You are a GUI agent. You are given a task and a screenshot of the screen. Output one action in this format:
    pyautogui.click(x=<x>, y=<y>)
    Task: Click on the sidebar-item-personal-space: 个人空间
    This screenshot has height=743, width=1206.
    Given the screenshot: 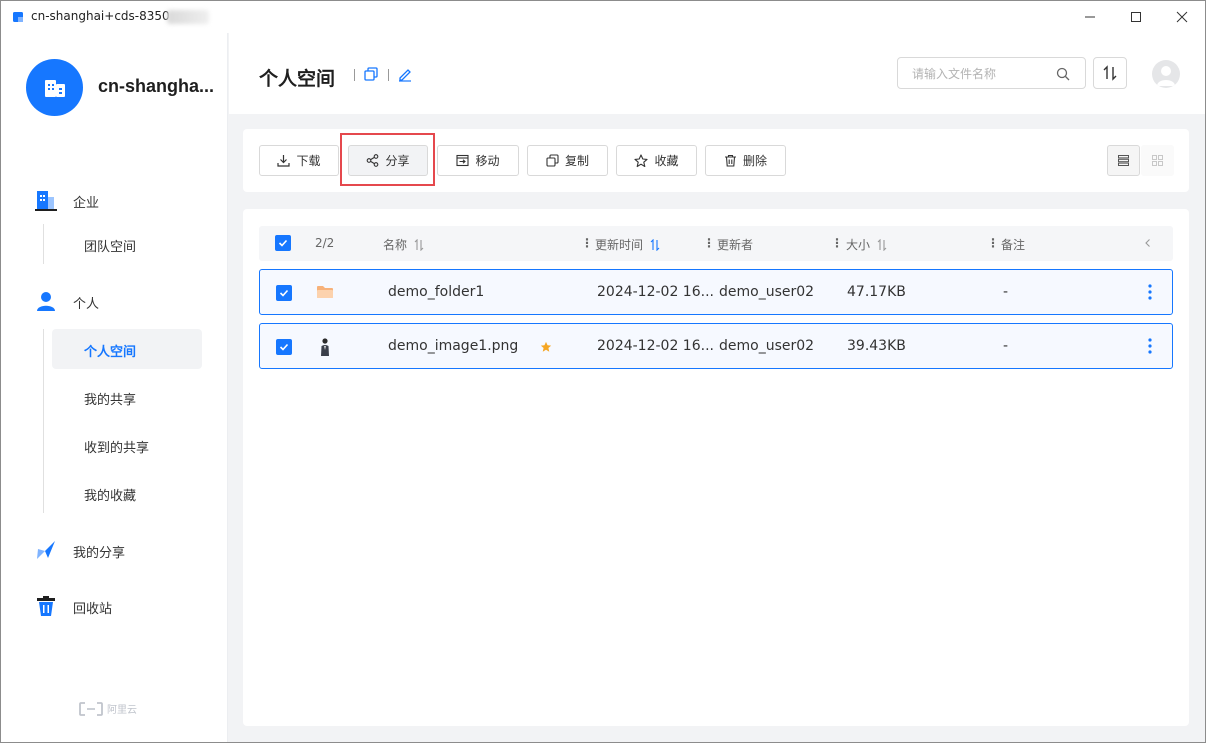 What is the action you would take?
    pyautogui.click(x=127, y=349)
    